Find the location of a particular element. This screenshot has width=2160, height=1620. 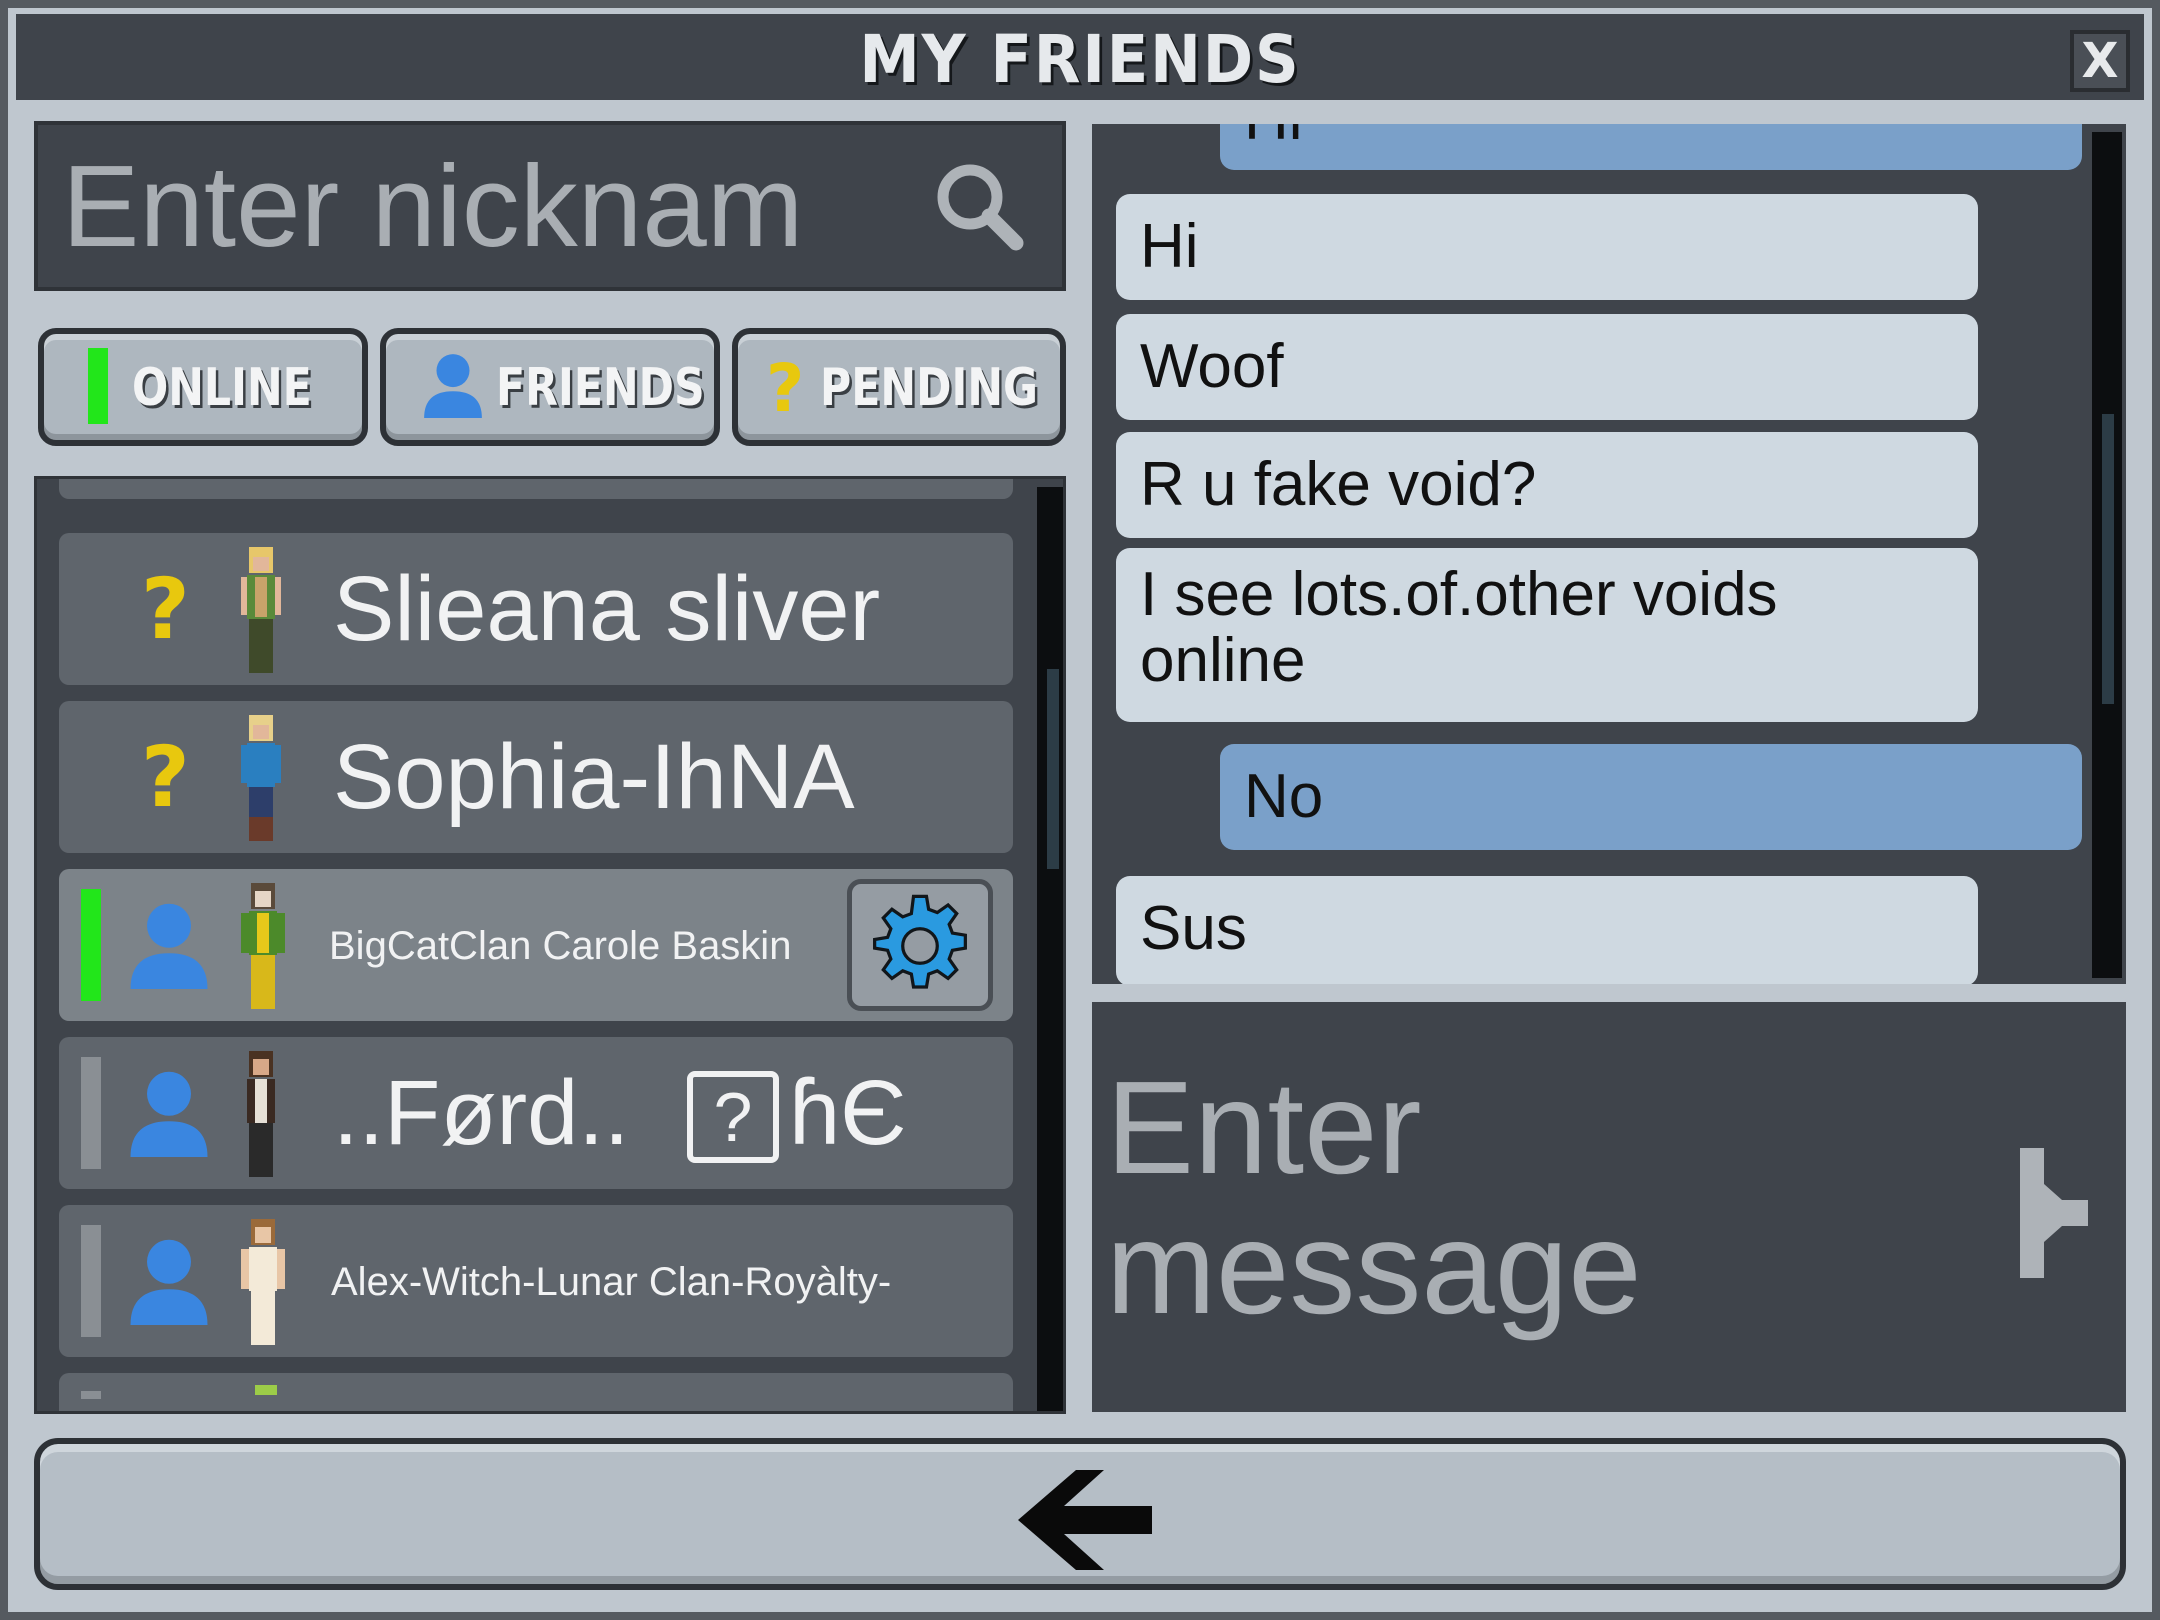

friends-list-scrollbar is located at coordinates (1050, 949).